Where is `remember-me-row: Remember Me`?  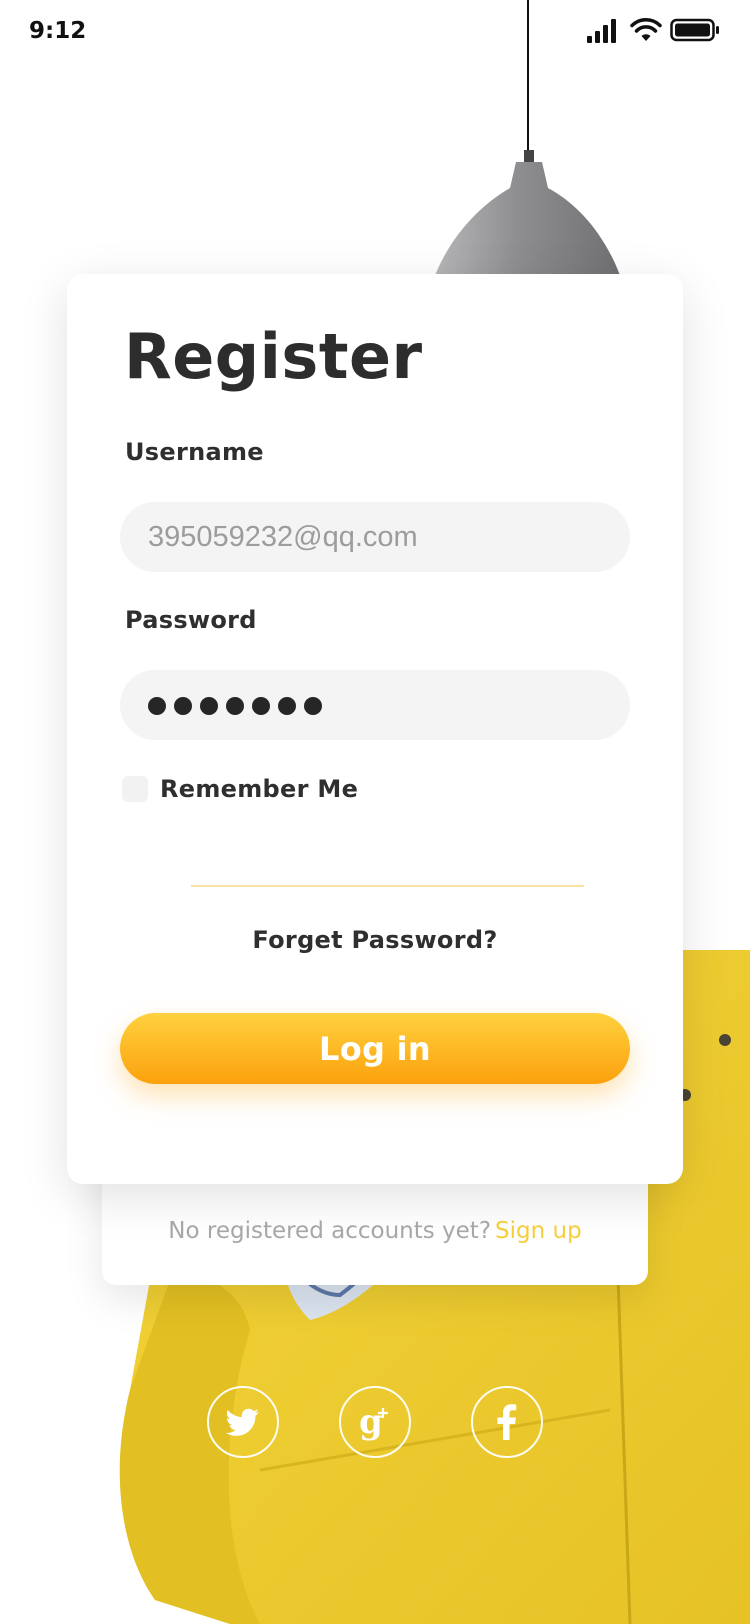
remember-me-row: Remember Me is located at coordinates (272, 794).